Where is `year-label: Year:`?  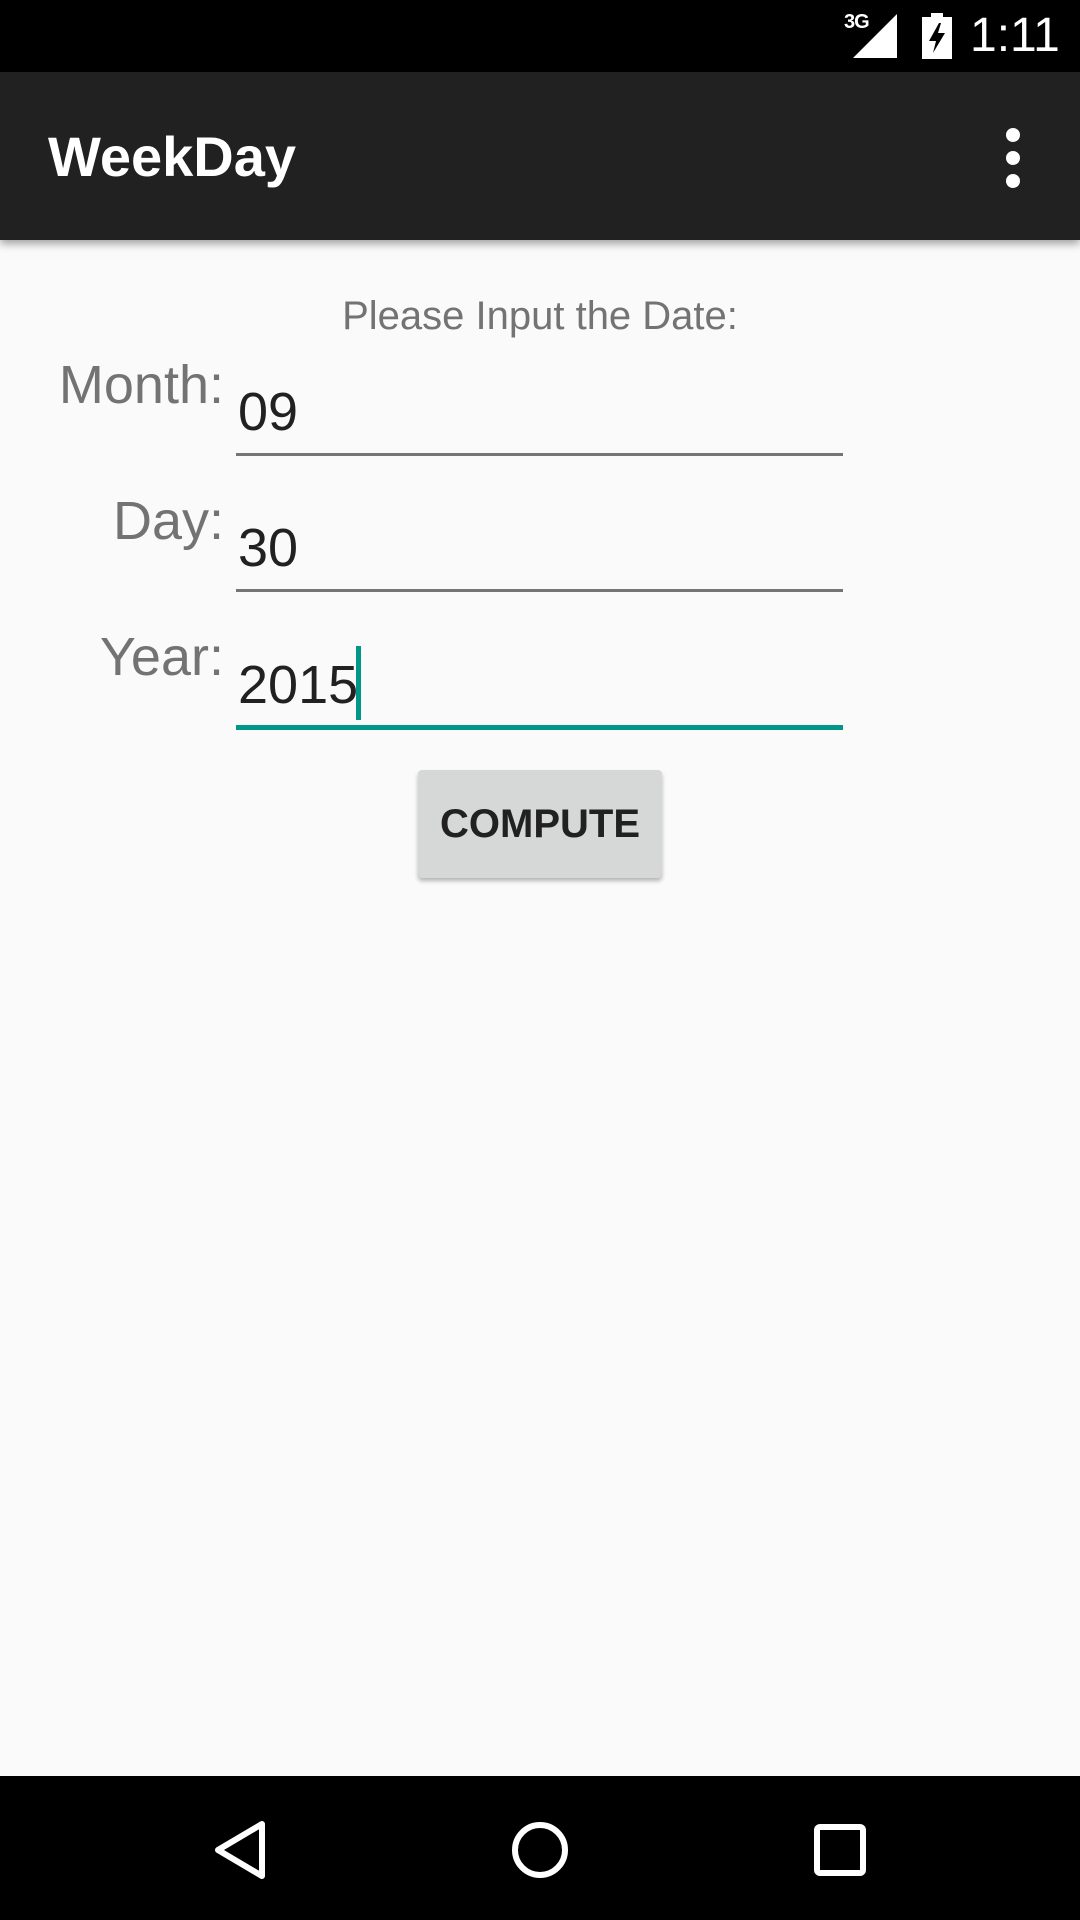 year-label: Year: is located at coordinates (161, 657).